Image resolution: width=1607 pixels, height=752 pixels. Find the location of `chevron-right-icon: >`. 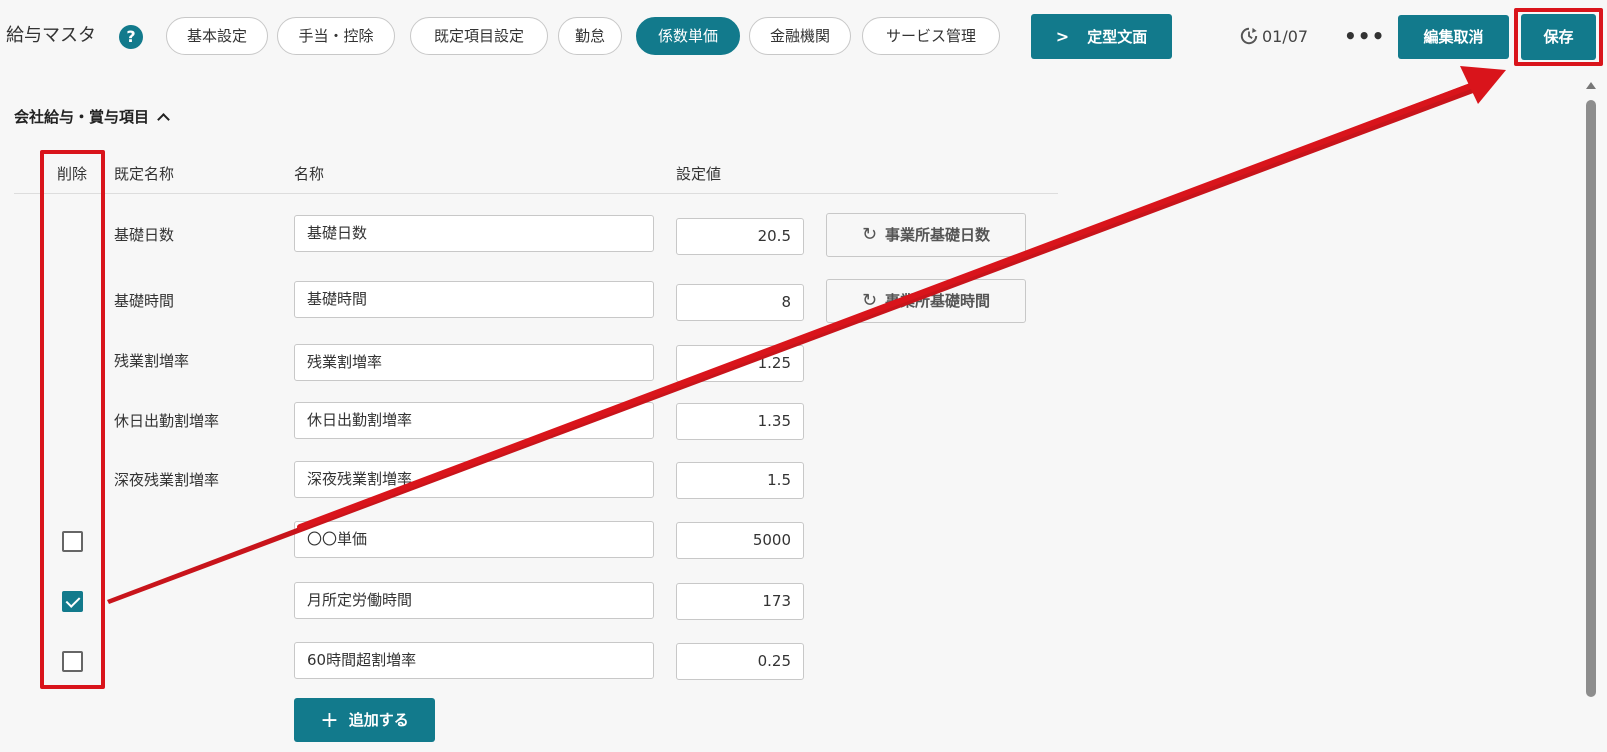

chevron-right-icon: > is located at coordinates (1062, 36).